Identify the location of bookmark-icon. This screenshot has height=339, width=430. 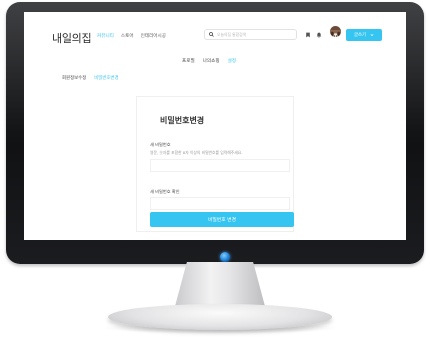
(308, 35).